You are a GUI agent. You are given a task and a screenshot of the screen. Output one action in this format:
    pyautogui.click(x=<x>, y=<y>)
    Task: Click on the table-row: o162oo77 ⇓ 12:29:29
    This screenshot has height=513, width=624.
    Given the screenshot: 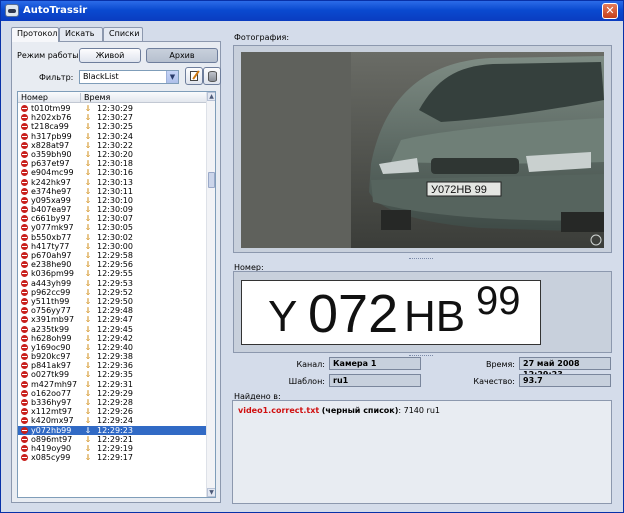 What is the action you would take?
    pyautogui.click(x=112, y=393)
    